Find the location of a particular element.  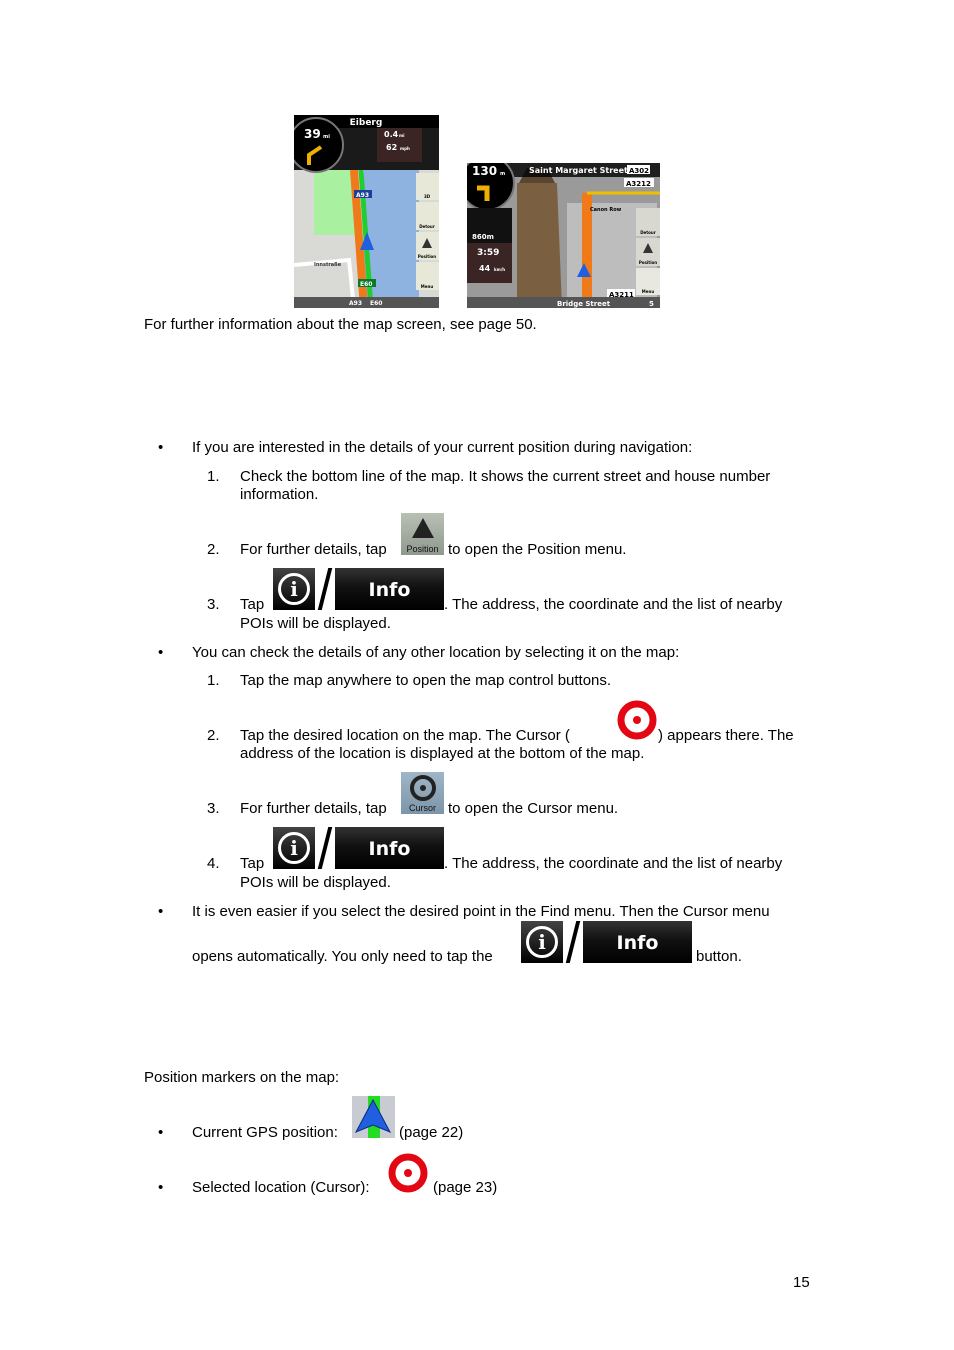

map2-time: 3:59 is located at coordinates (488, 253).